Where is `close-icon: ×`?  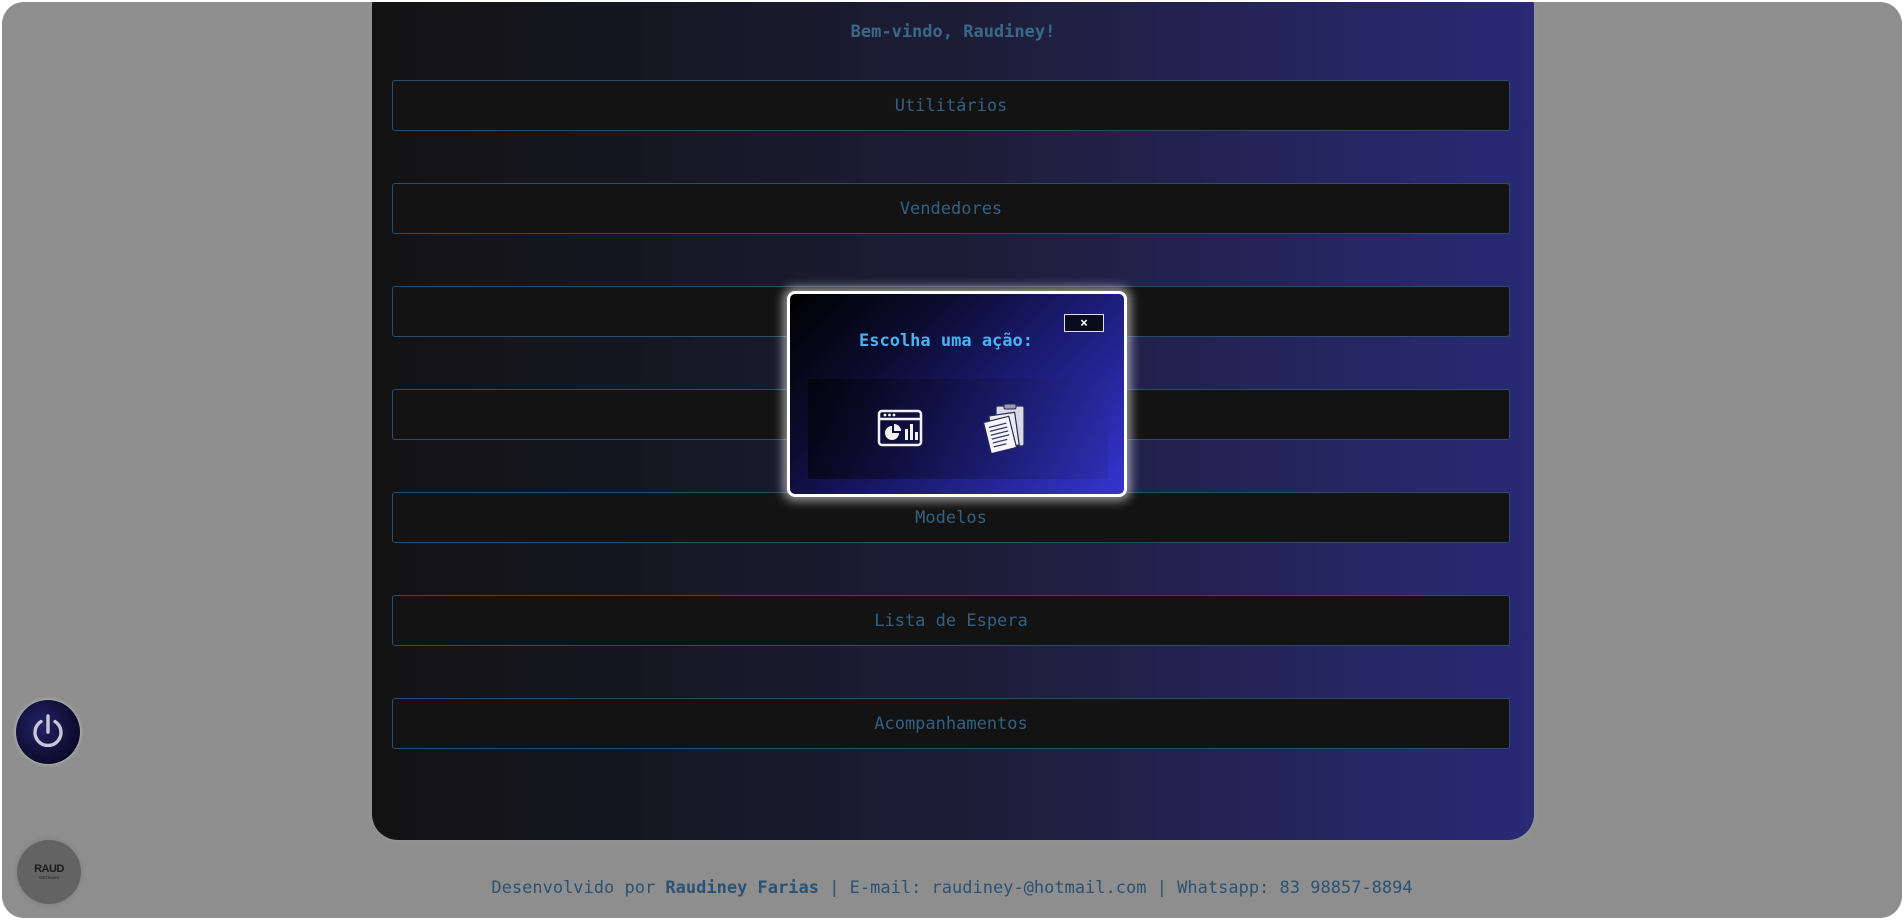 close-icon: × is located at coordinates (1084, 323).